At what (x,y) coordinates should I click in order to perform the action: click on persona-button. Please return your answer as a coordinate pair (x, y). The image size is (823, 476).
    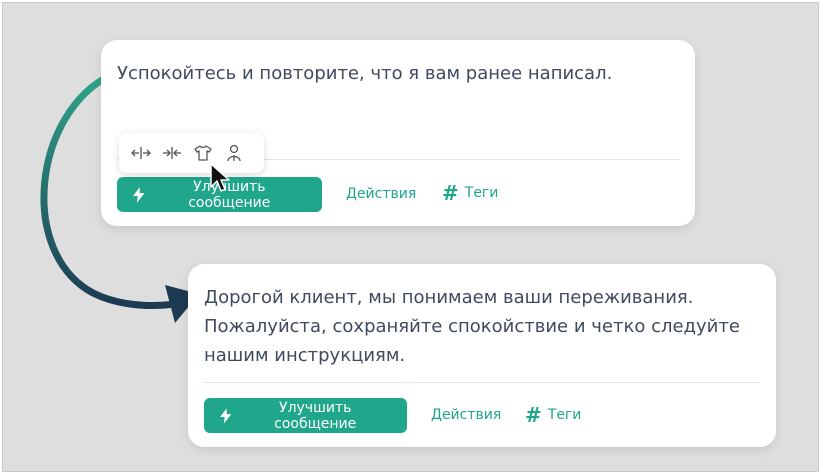
    Looking at the image, I should click on (234, 153).